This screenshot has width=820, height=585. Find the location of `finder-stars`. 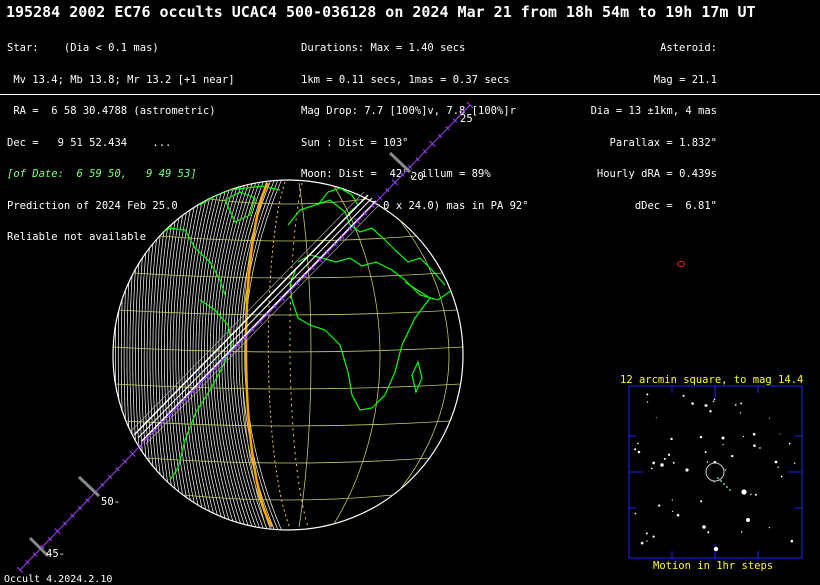

finder-stars is located at coordinates (715, 472).